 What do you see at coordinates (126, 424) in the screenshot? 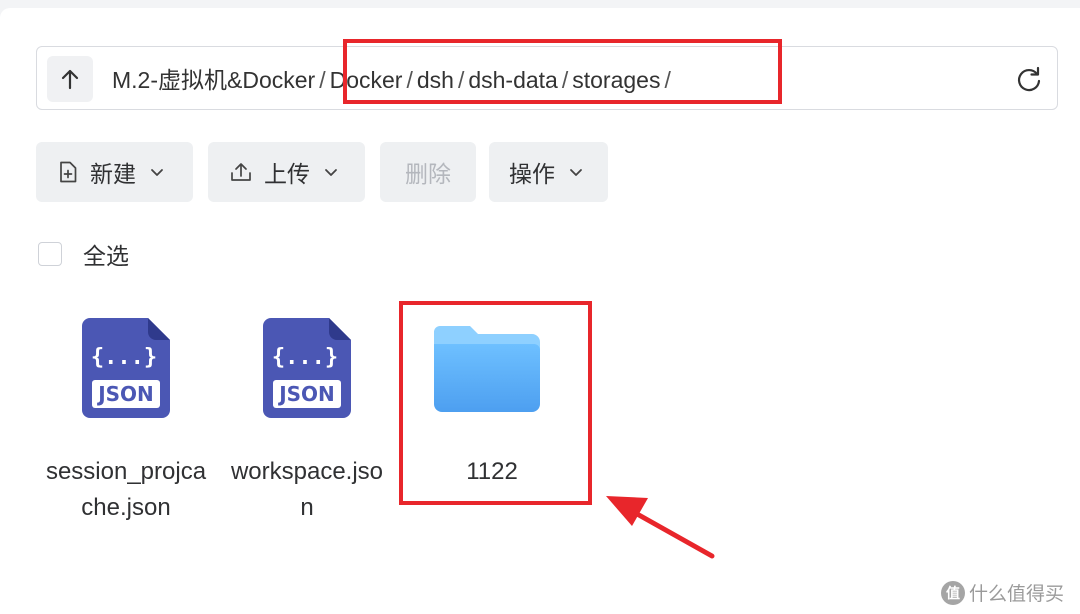
I see `file-item: {...} JSON session_projcache.json` at bounding box center [126, 424].